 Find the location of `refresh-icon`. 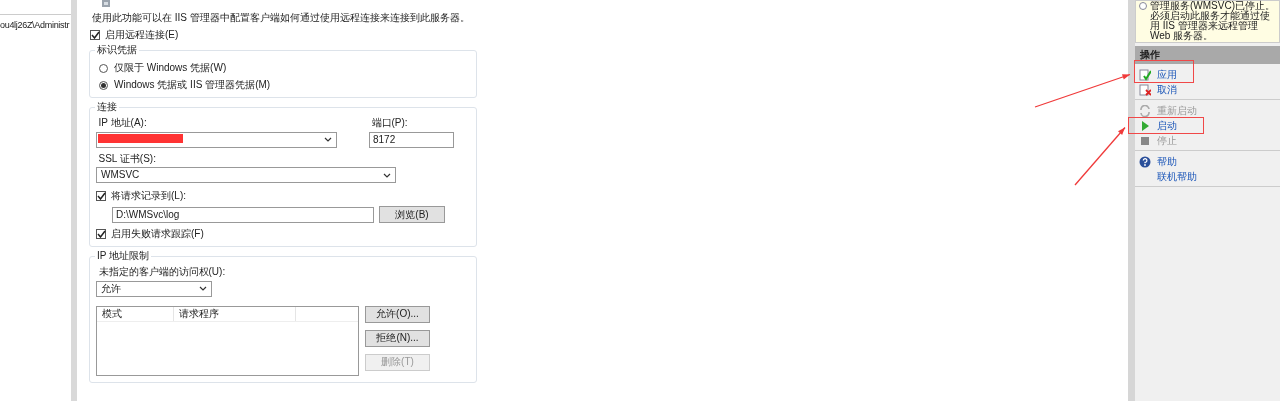

refresh-icon is located at coordinates (1145, 110).